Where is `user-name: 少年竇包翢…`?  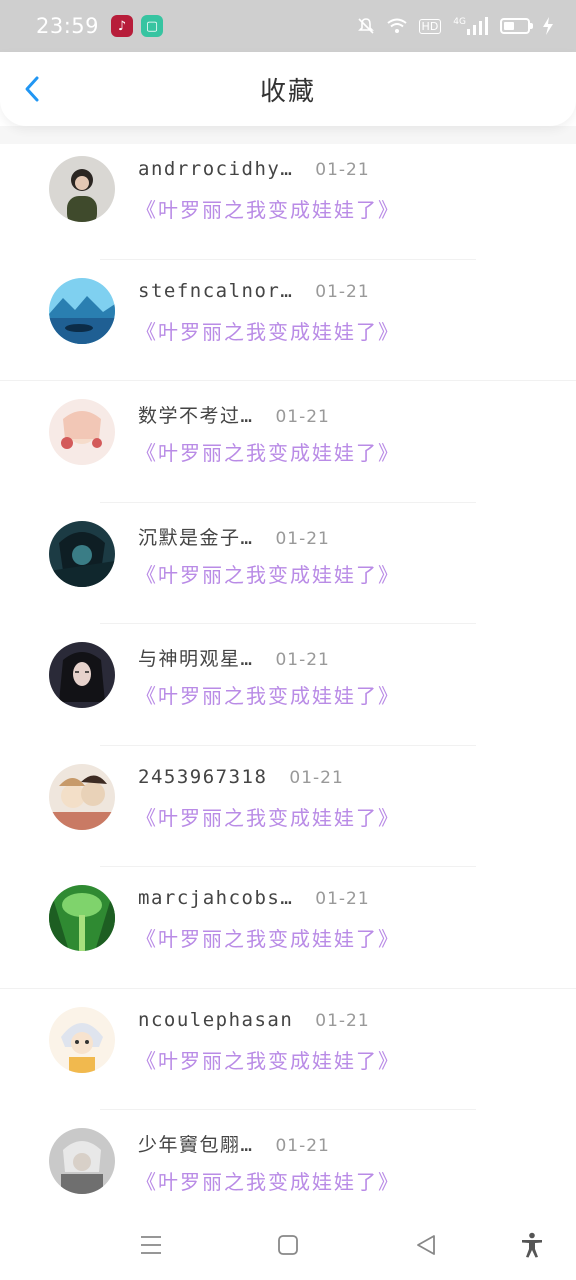
user-name: 少年竇包翢… is located at coordinates (196, 1145).